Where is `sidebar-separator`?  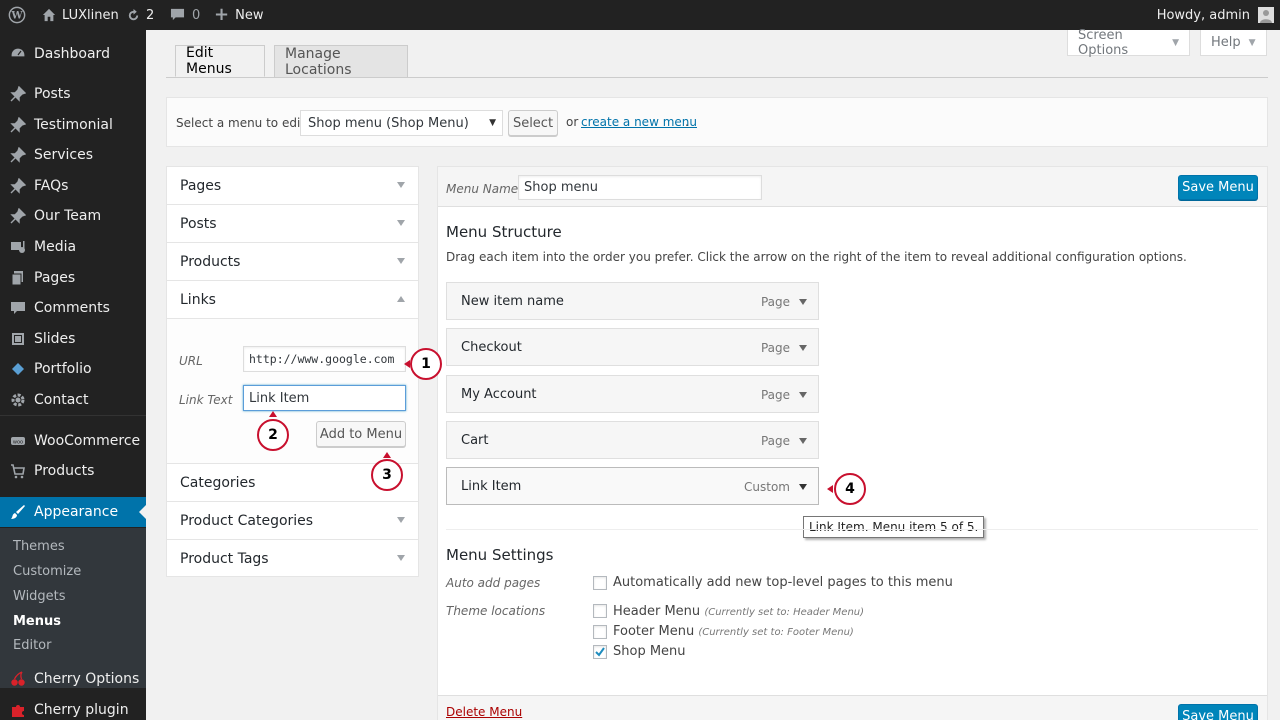
sidebar-separator is located at coordinates (73, 415).